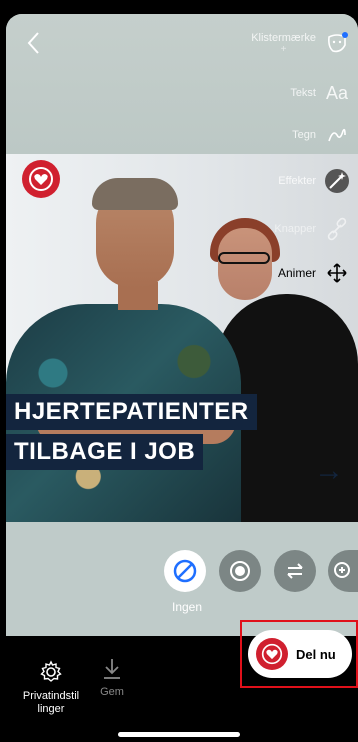  I want to click on text-tool: Tekst Aa, so click(320, 93).